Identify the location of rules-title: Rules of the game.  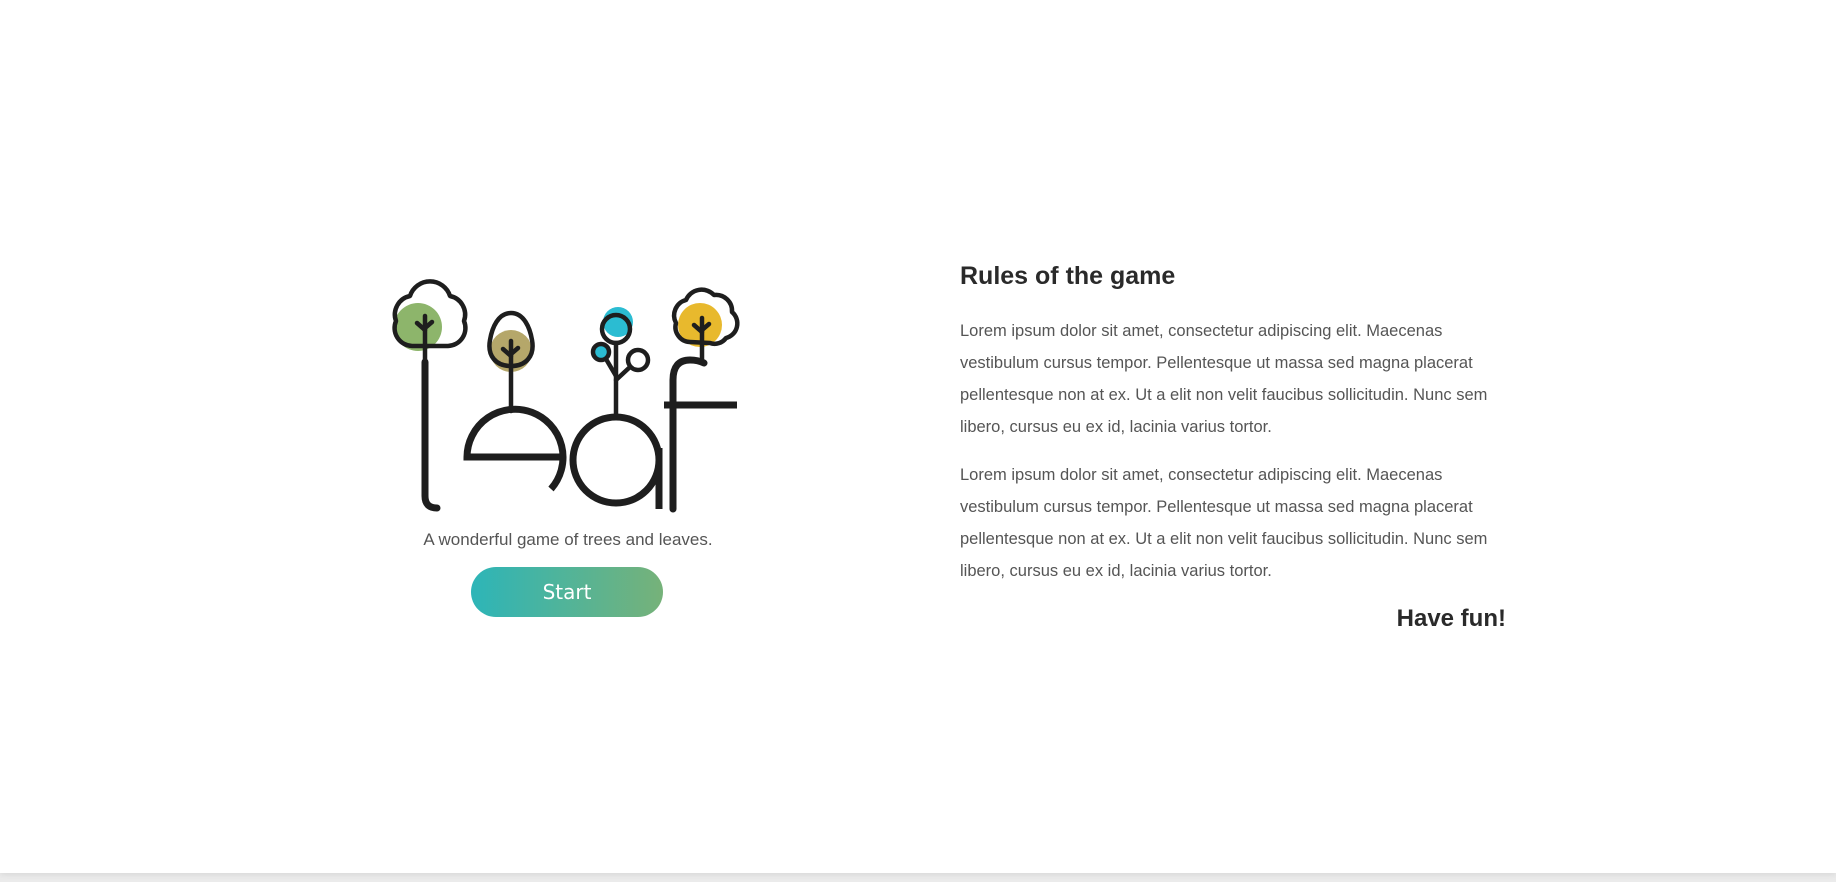
(1068, 276).